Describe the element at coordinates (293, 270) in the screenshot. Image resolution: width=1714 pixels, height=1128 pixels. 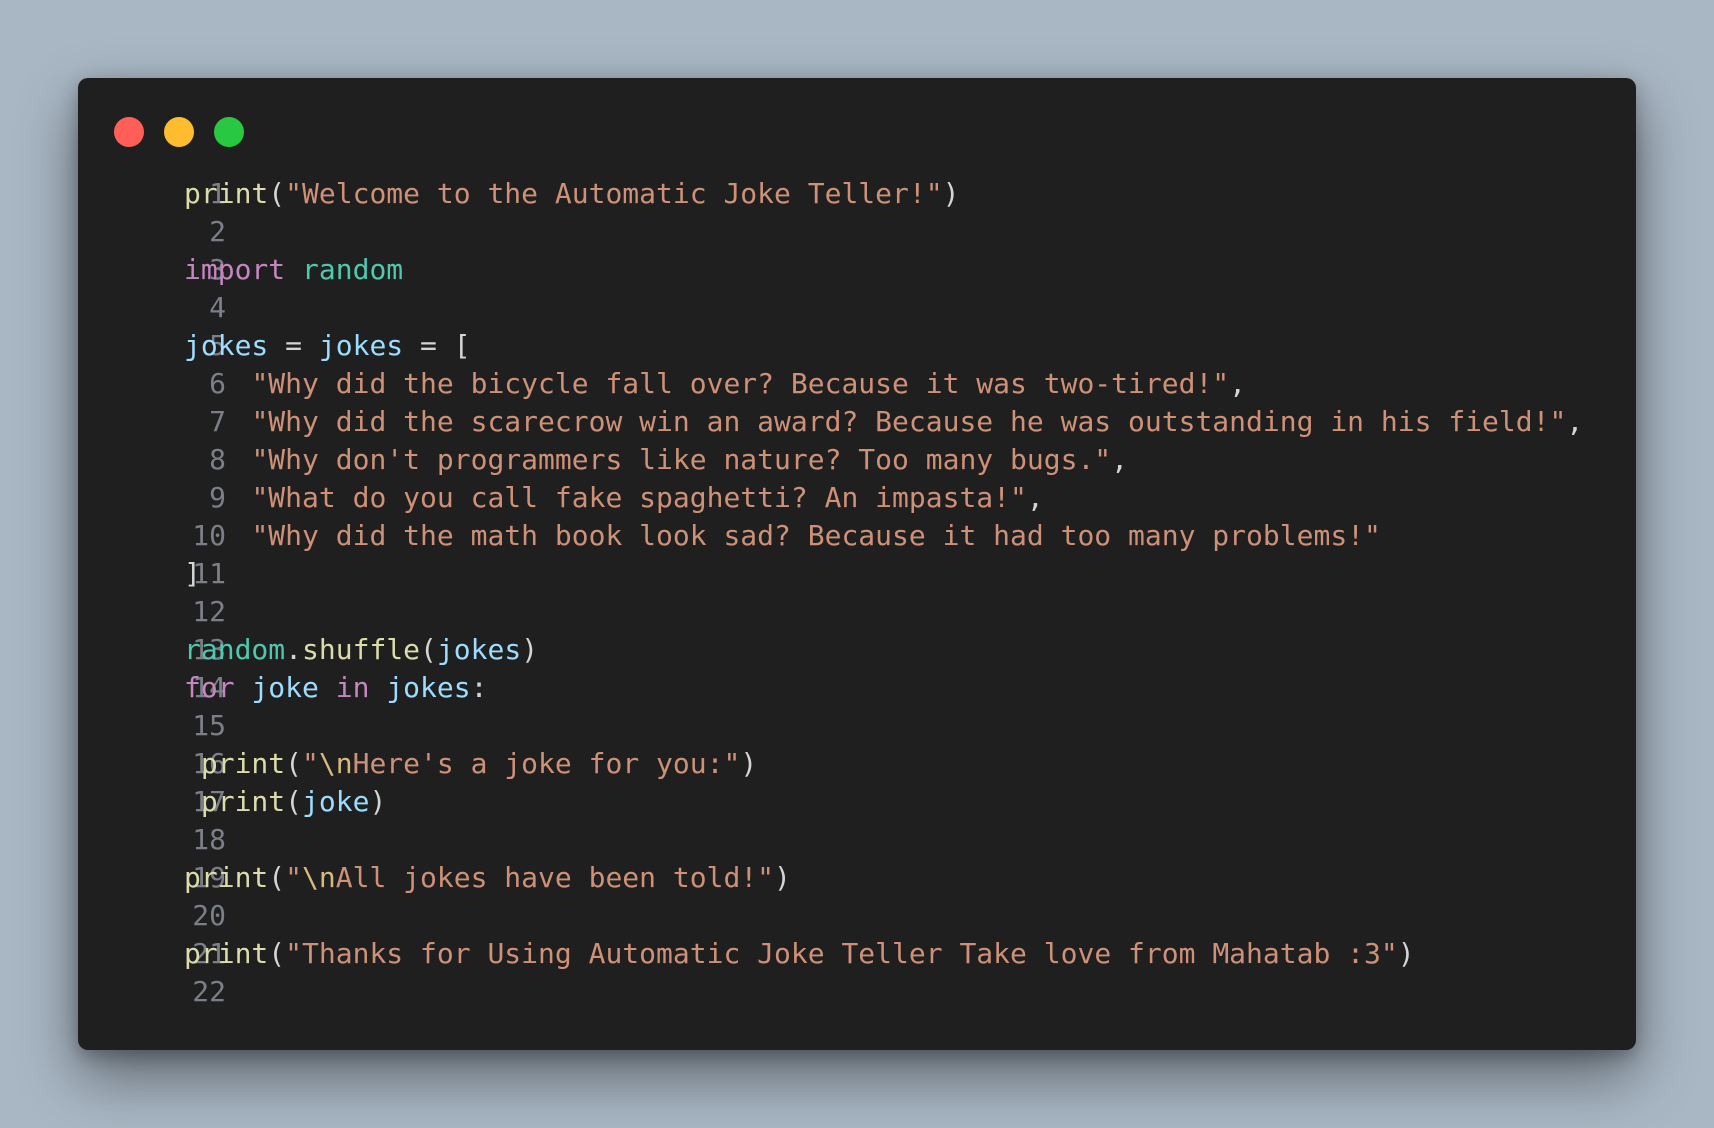
I see `code-text: import random` at that location.